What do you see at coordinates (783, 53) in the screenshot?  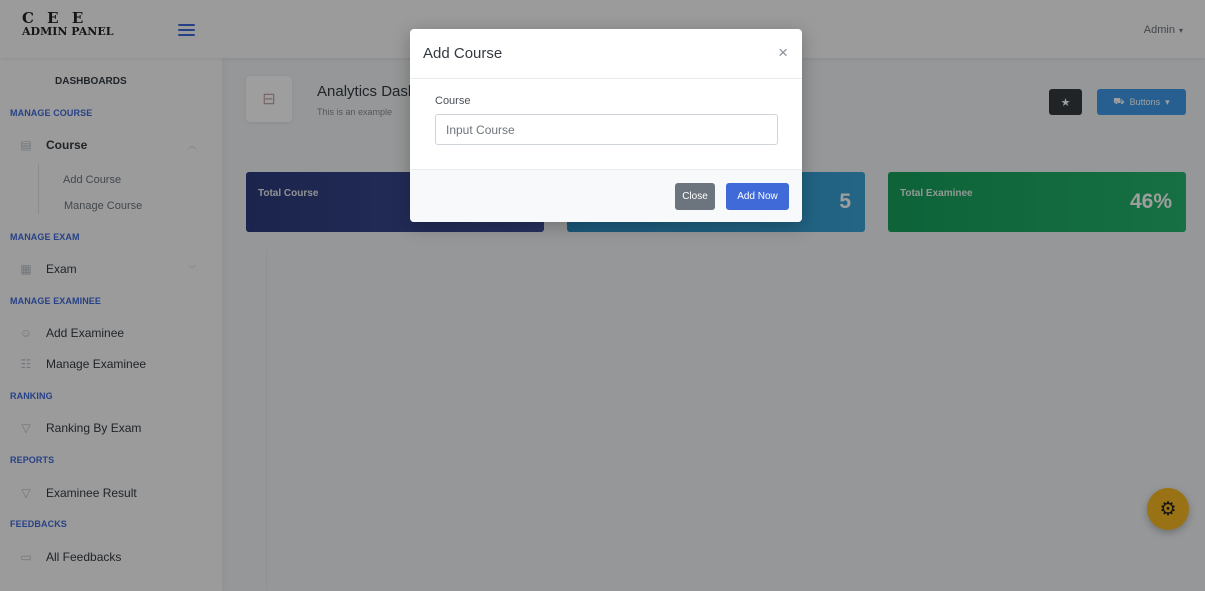 I see `close-icon: ×` at bounding box center [783, 53].